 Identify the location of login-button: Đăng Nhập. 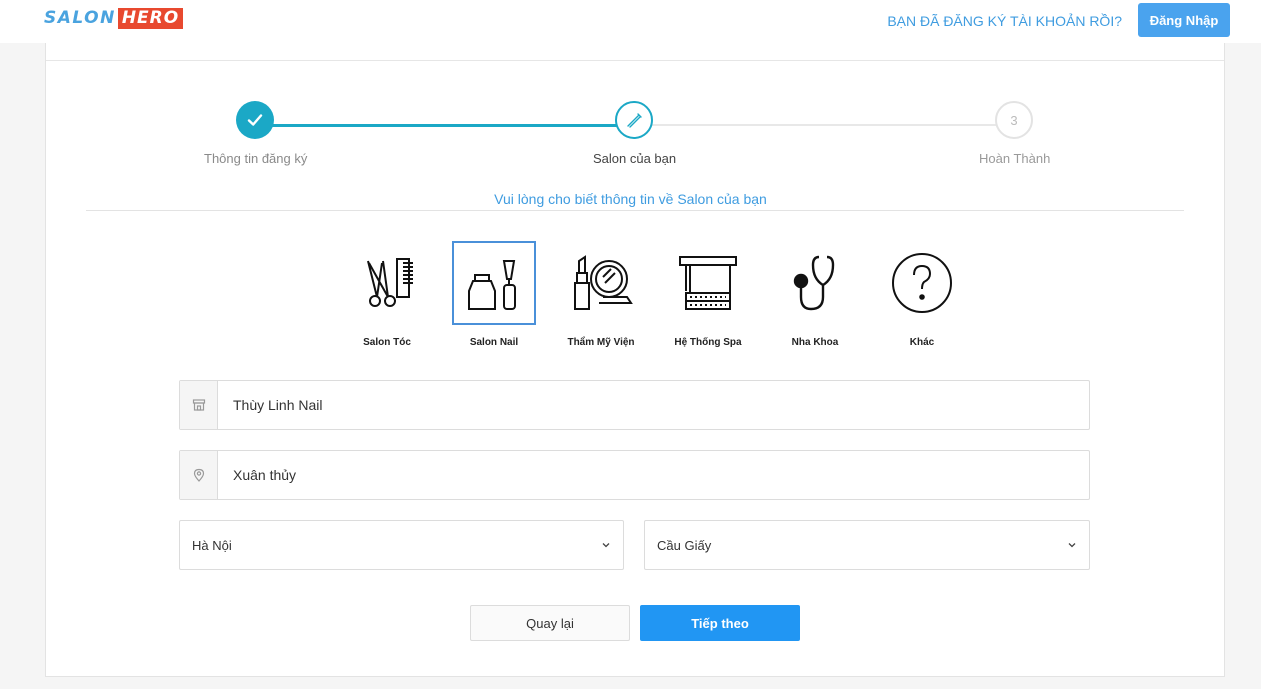
(1184, 20).